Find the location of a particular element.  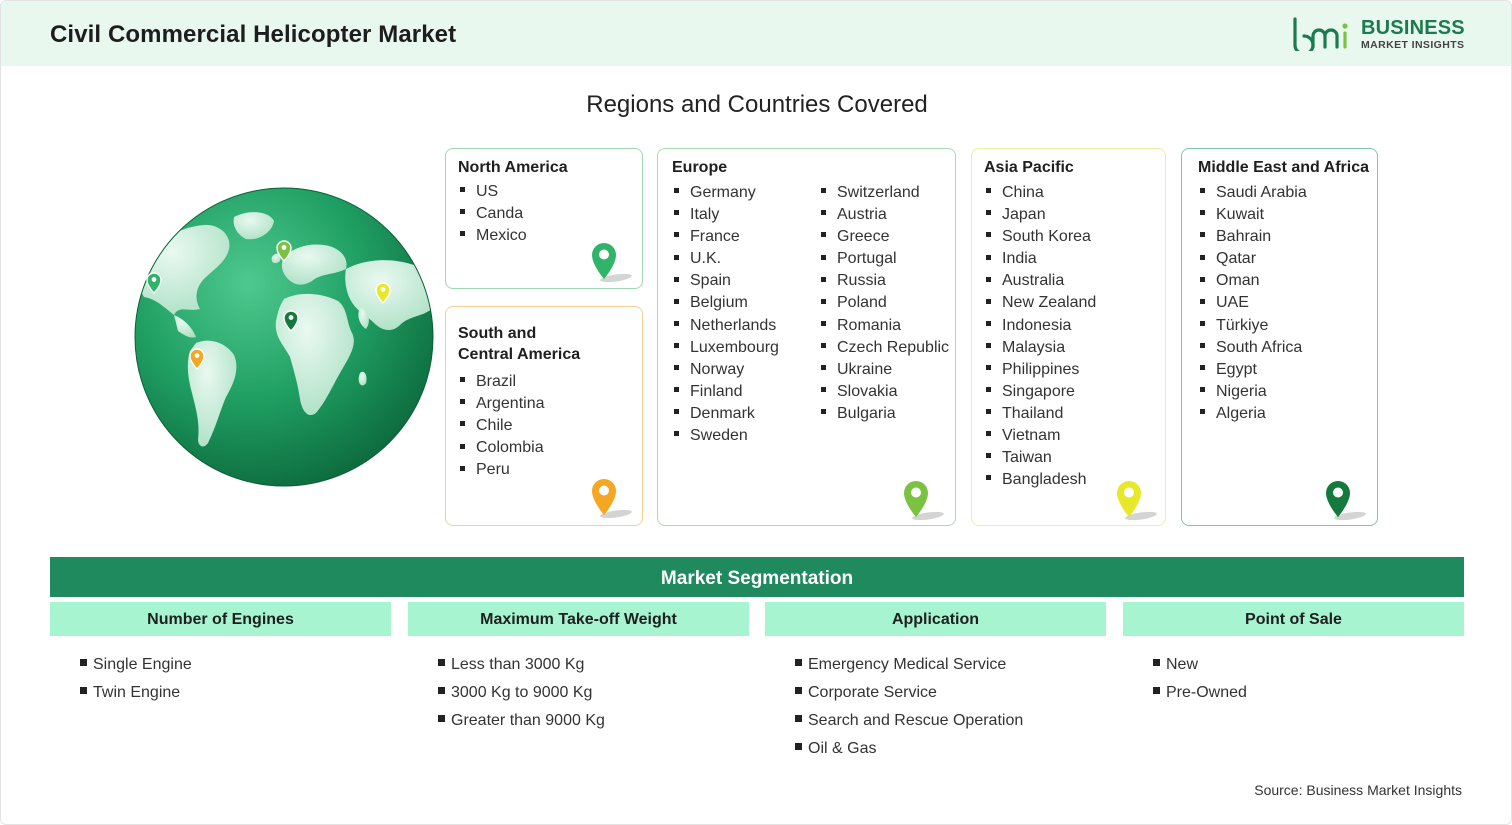

segment-header-application: Application is located at coordinates (935, 619).